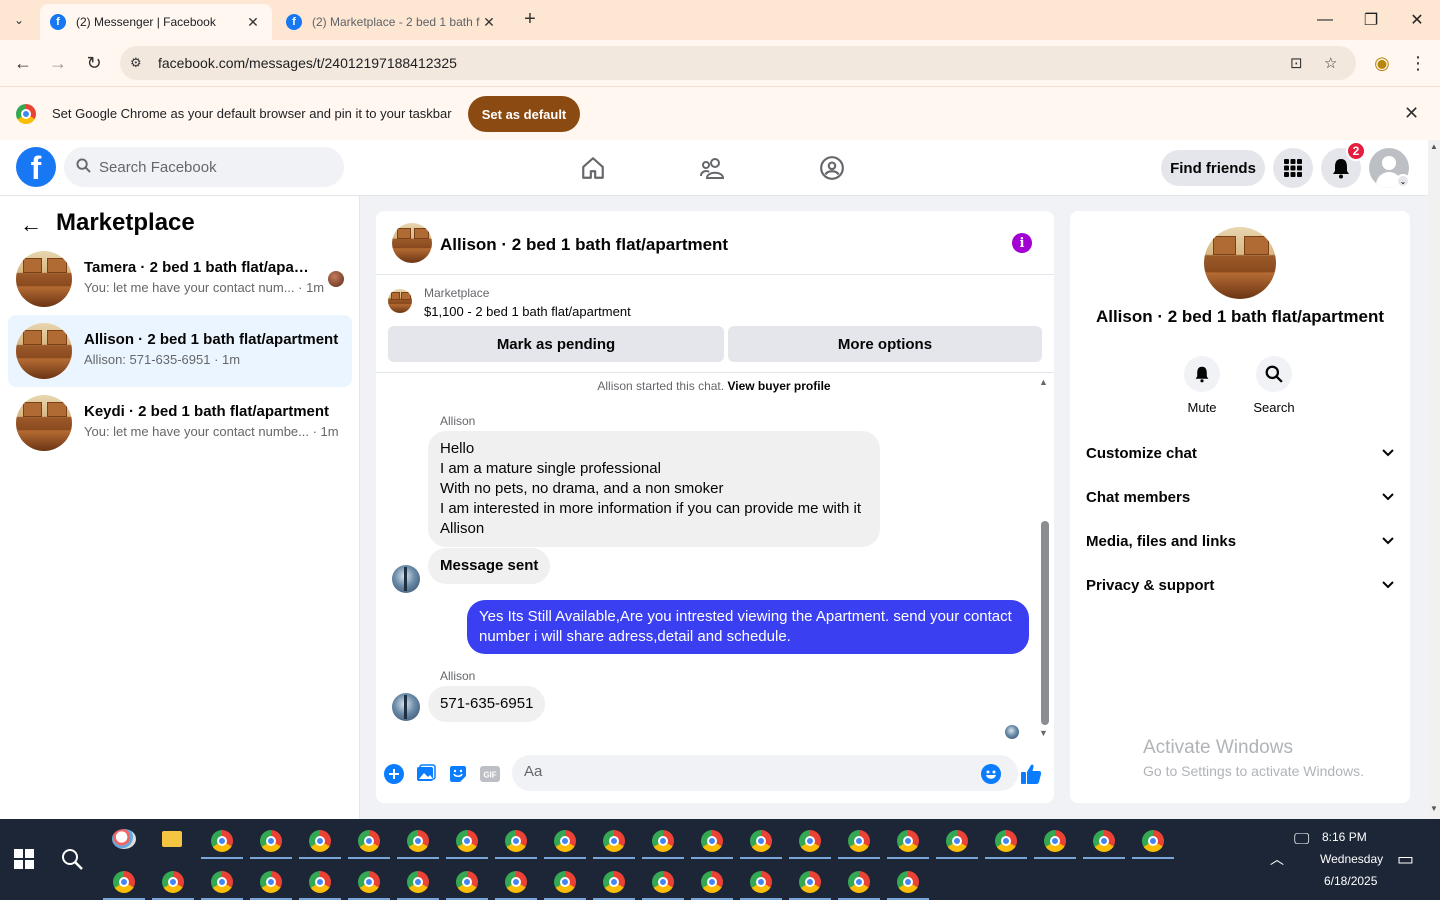 The image size is (1440, 900). What do you see at coordinates (885, 344) in the screenshot?
I see `more-options-button: More options` at bounding box center [885, 344].